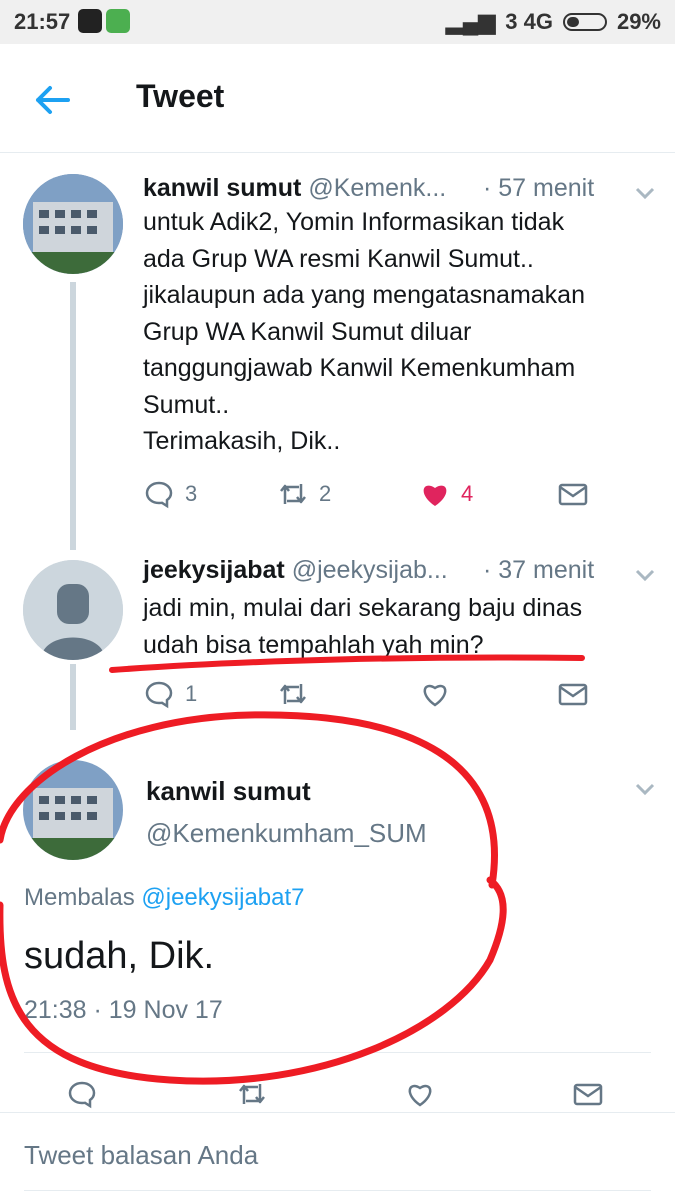 This screenshot has height=1200, width=675. Describe the element at coordinates (42, 21) in the screenshot. I see `status-time: 21:57` at that location.